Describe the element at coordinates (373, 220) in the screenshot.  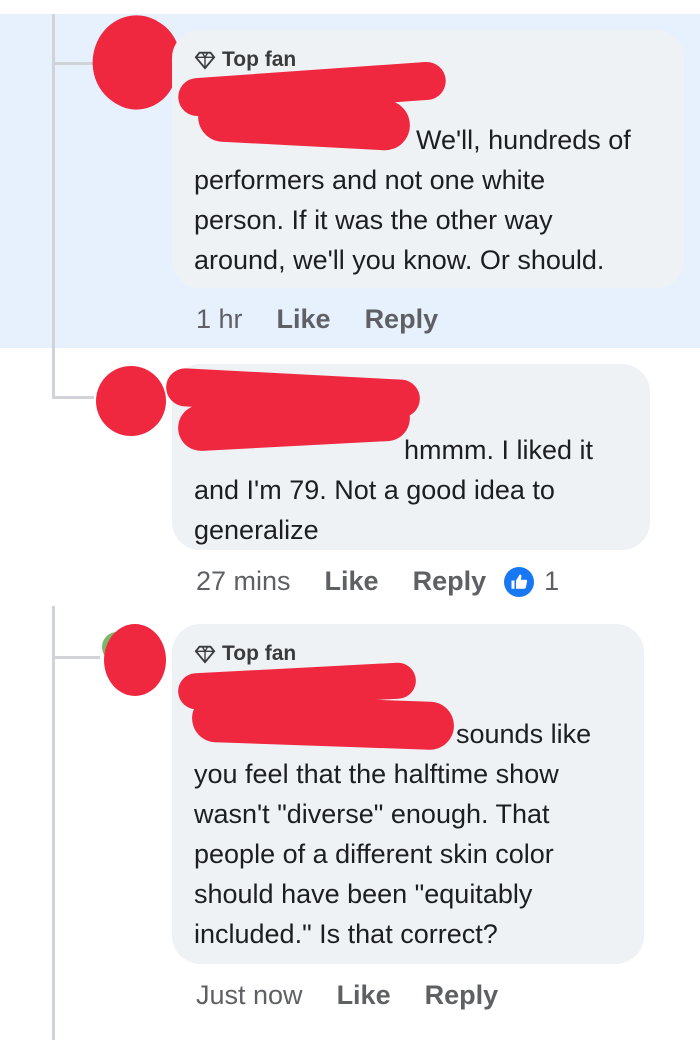
I see `comment-text-line: person. If it was the other way` at that location.